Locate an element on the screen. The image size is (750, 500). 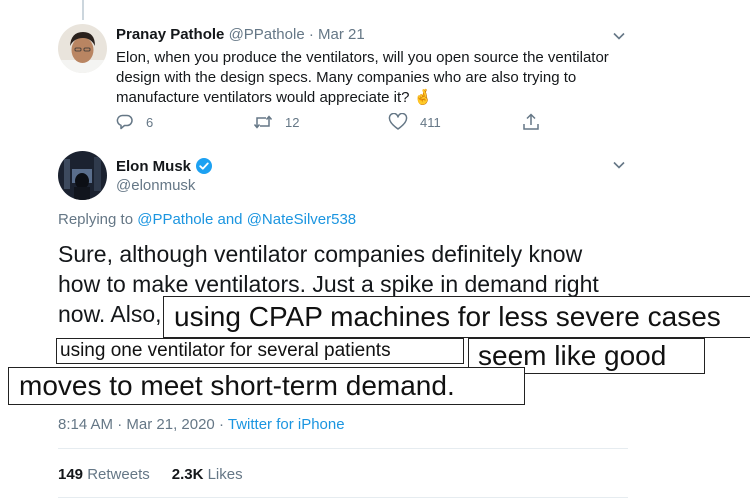
retweets-stat: 149 Retweets is located at coordinates (104, 474).